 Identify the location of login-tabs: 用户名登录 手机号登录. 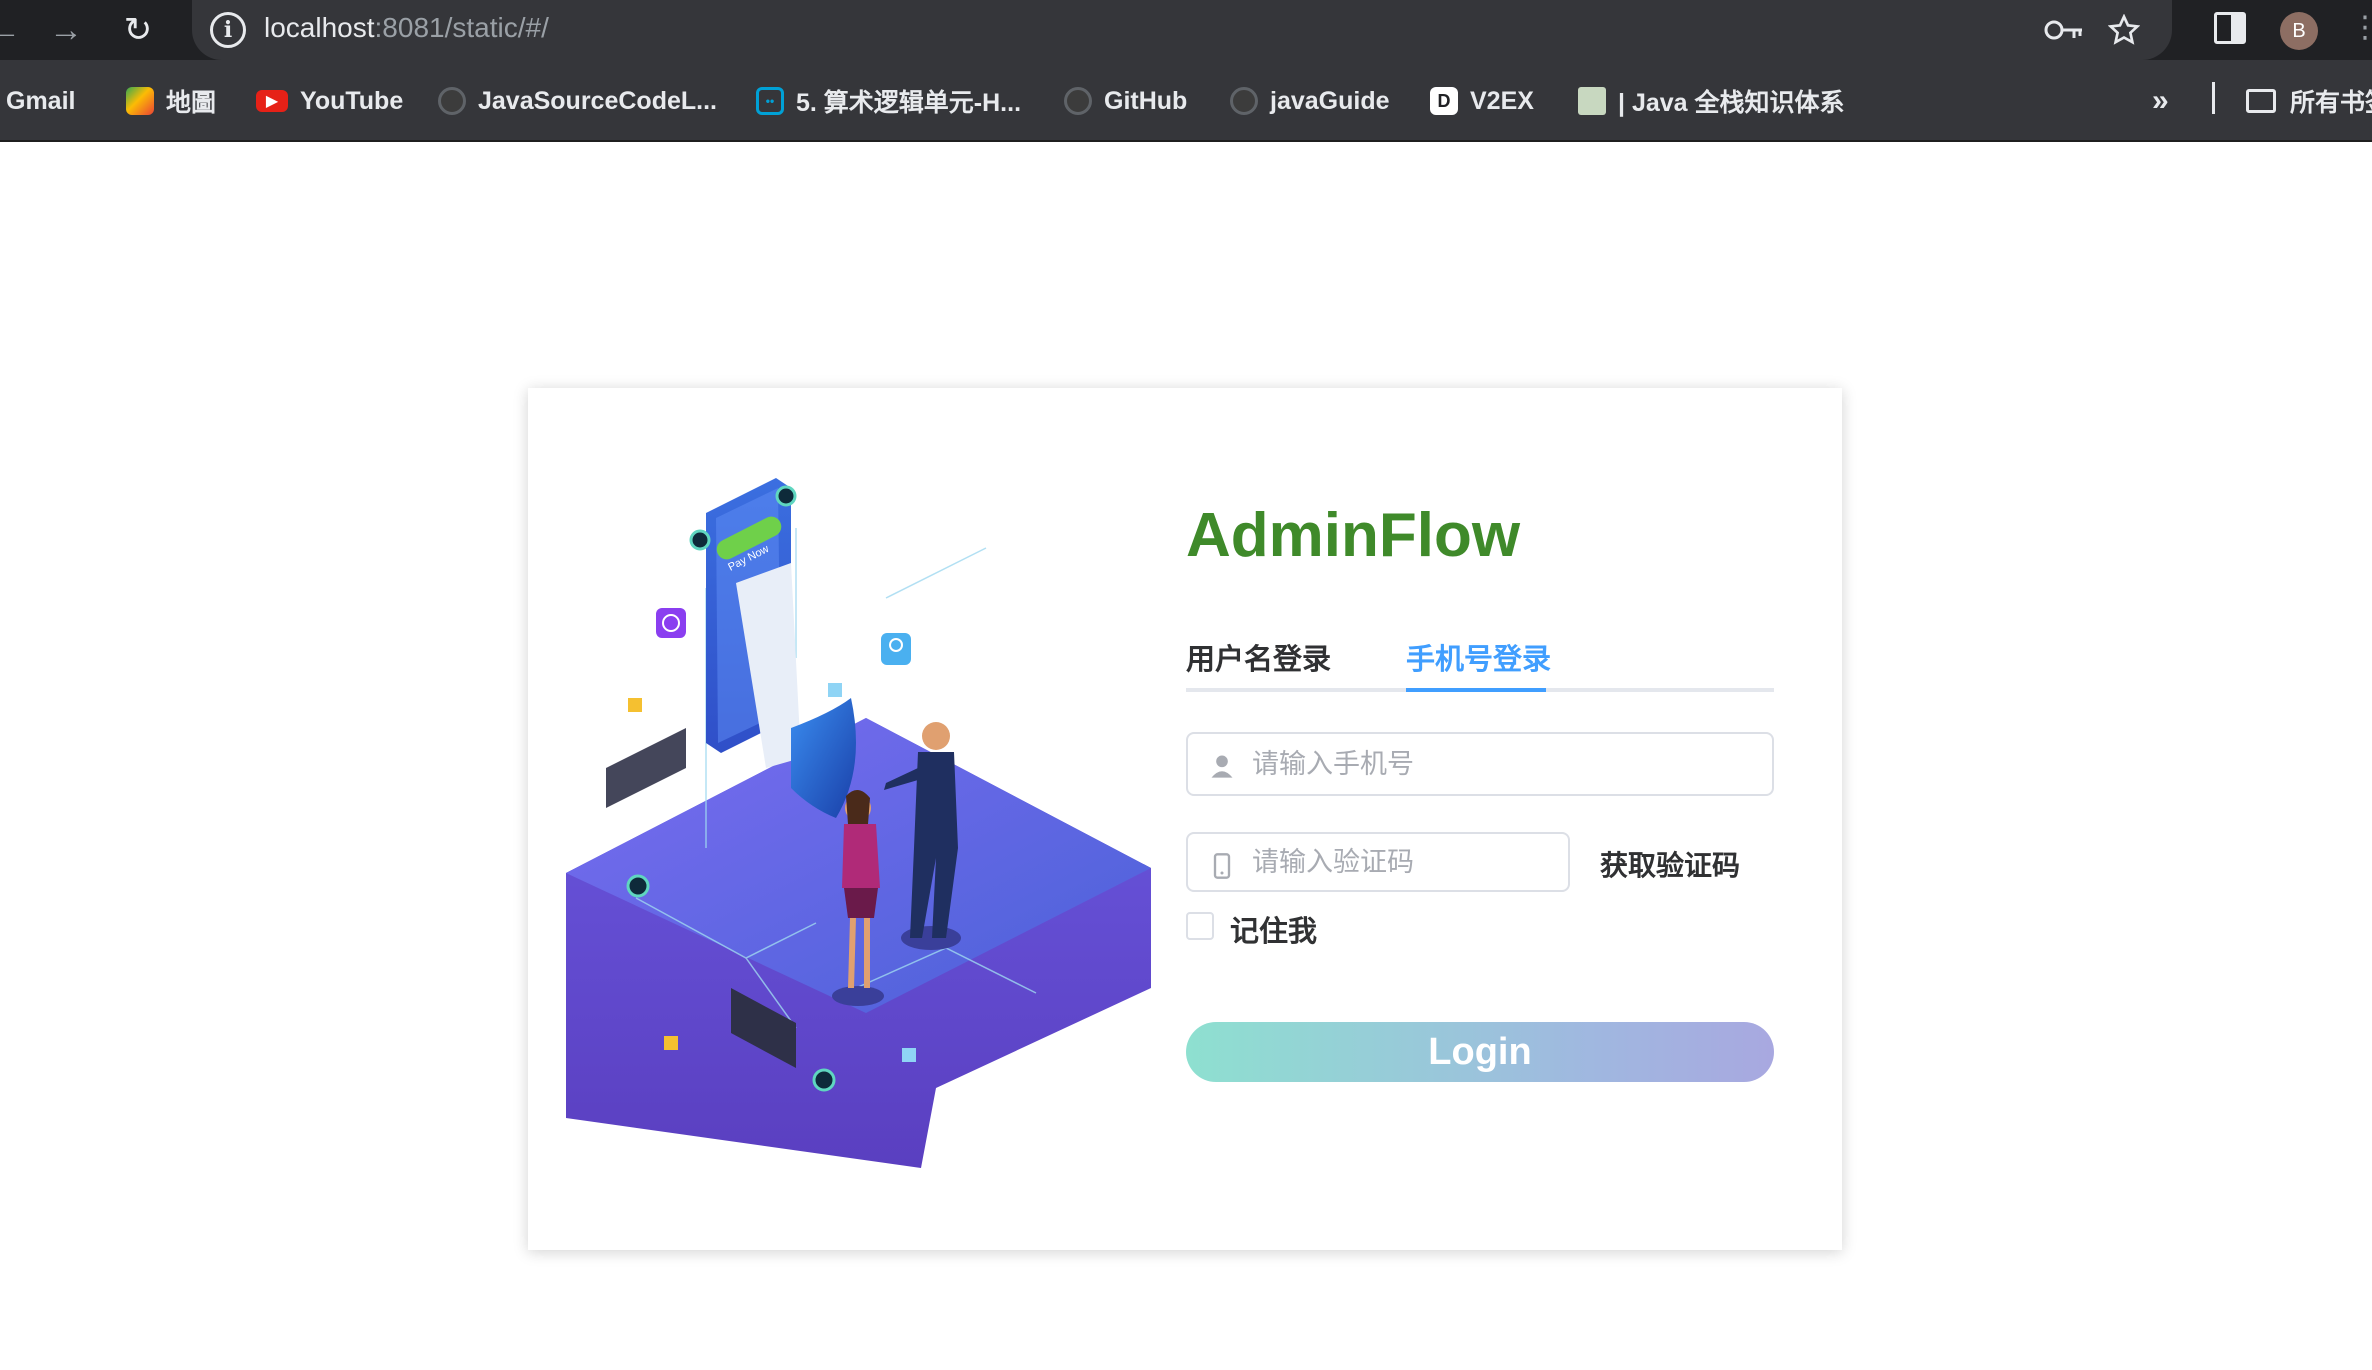
(1480, 664).